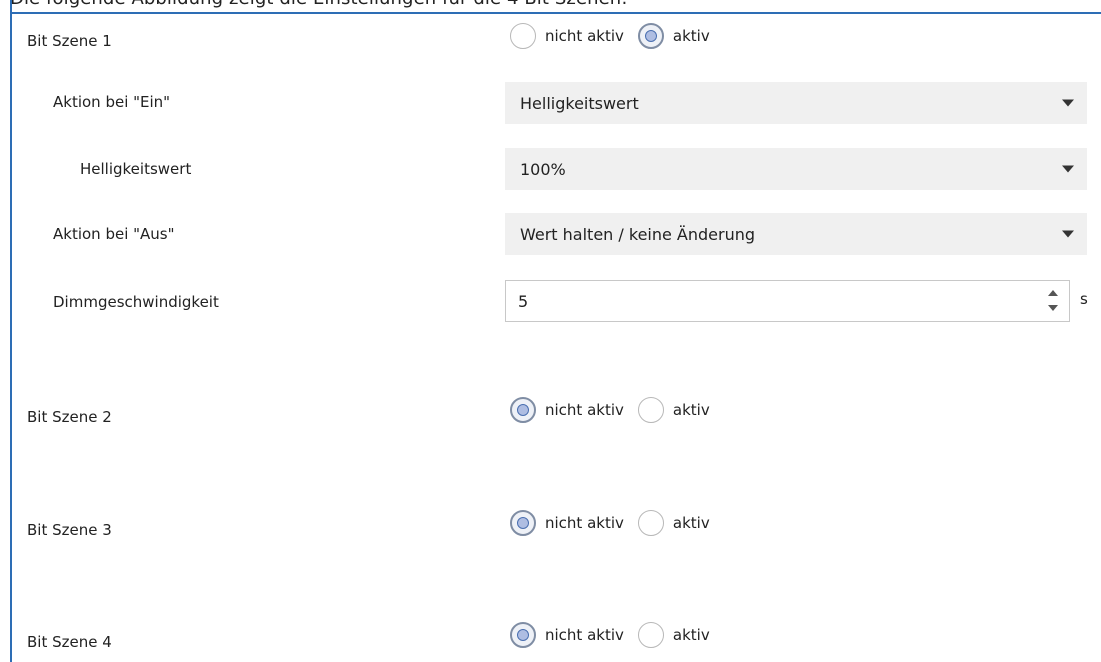  I want to click on scene2-label: Bit Szene 2, so click(69, 417).